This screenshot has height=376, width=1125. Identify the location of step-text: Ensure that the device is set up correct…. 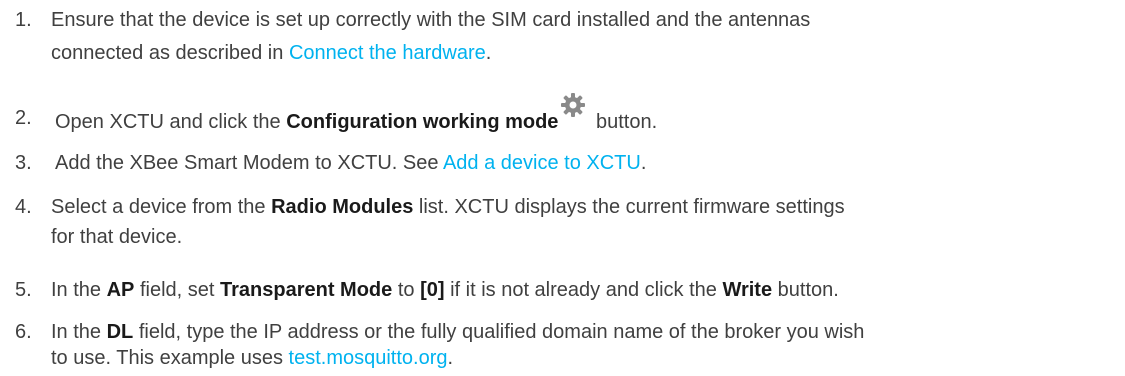
(431, 36).